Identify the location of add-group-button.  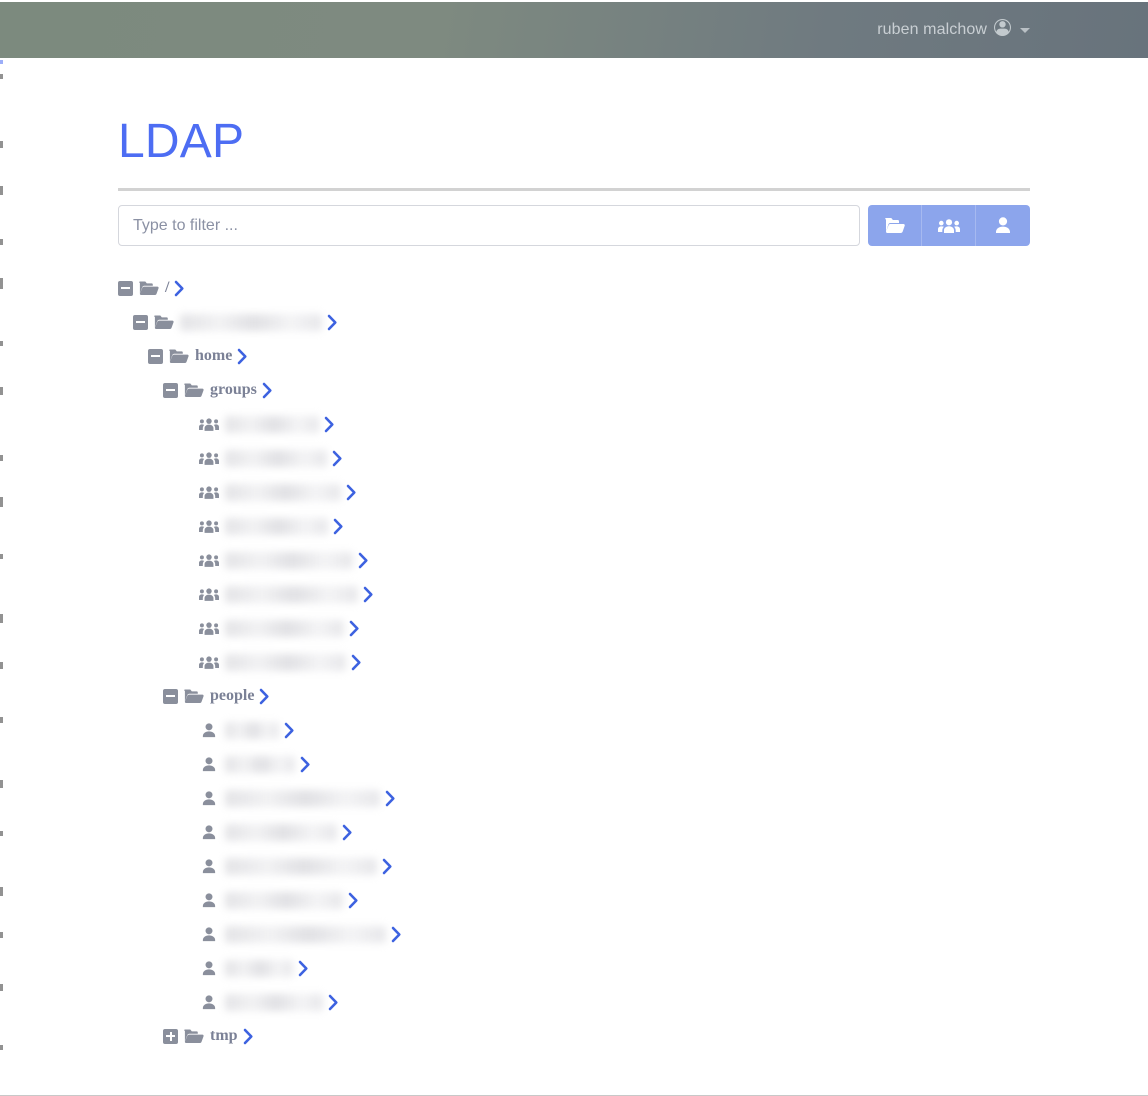
(949, 225).